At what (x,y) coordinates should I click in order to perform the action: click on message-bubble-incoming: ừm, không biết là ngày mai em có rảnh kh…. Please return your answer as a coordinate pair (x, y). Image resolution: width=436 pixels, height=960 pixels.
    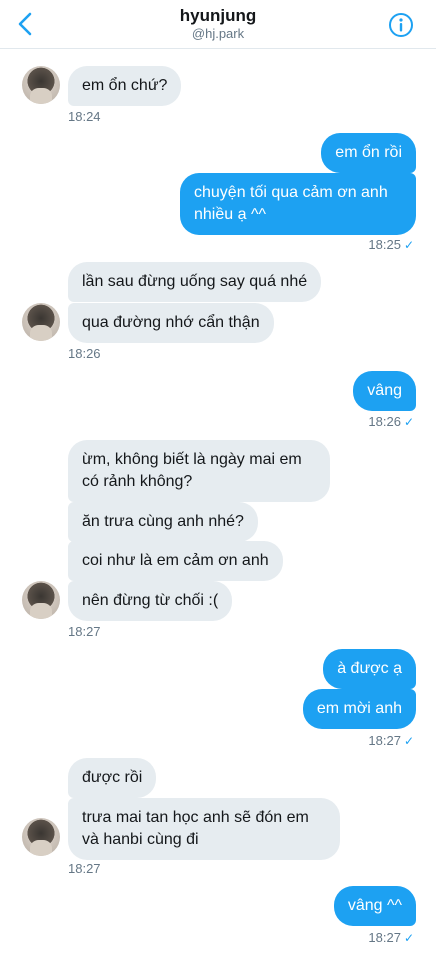
    Looking at the image, I should click on (199, 471).